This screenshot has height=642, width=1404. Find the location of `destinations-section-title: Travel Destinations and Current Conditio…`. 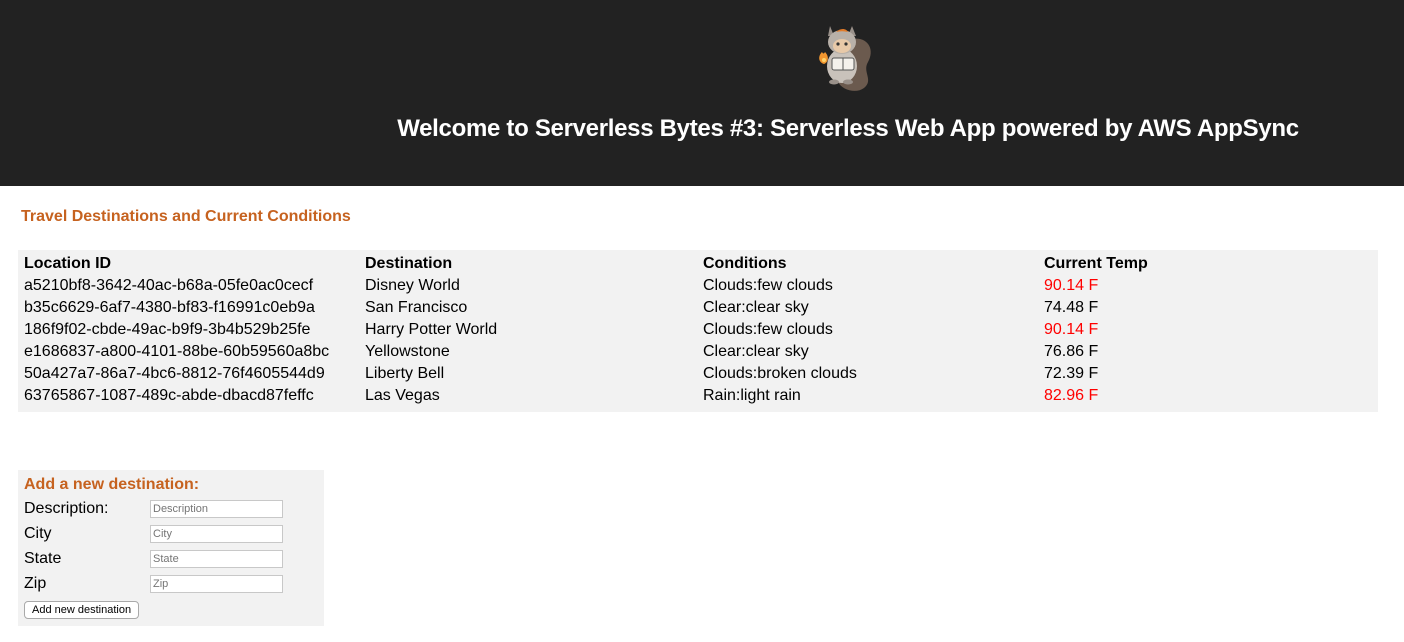

destinations-section-title: Travel Destinations and Current Conditio… is located at coordinates (186, 216).